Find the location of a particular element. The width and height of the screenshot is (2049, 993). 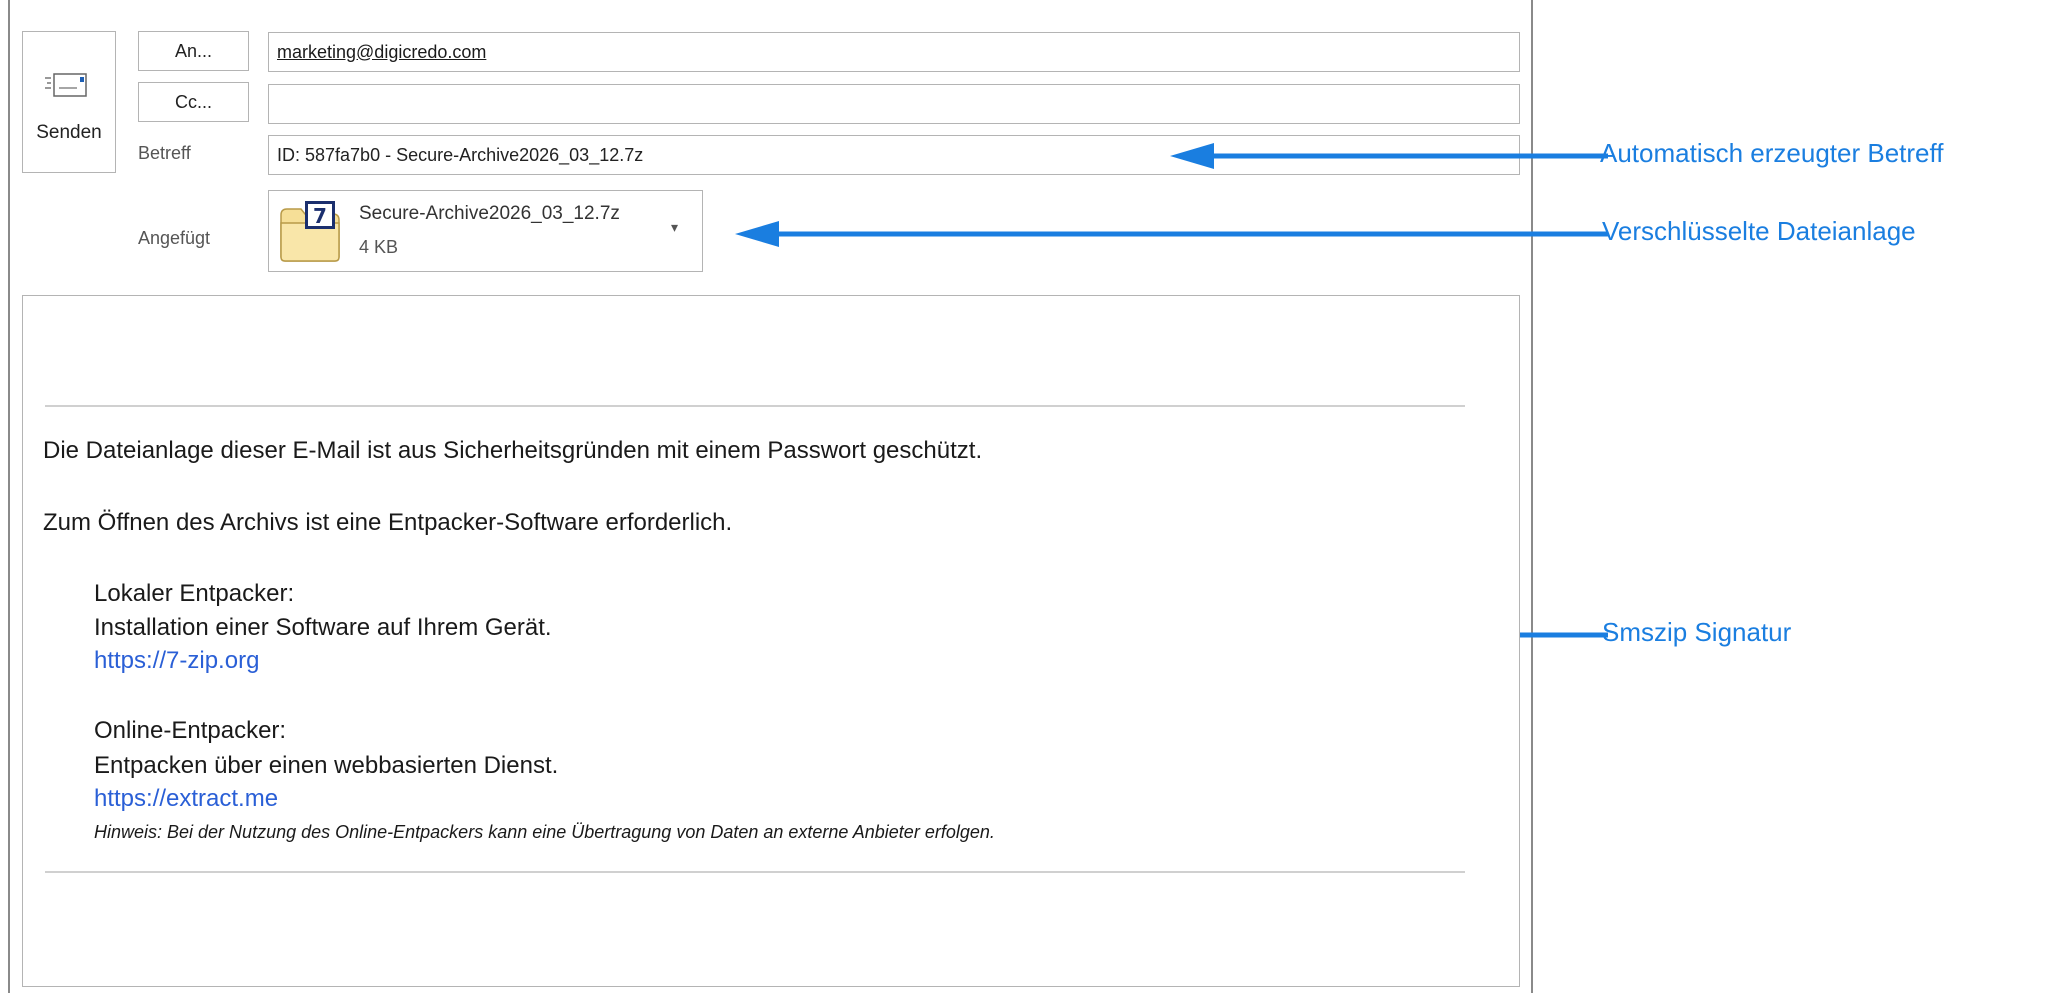

annotation-signature: Smszip Signatur is located at coordinates (1697, 632).